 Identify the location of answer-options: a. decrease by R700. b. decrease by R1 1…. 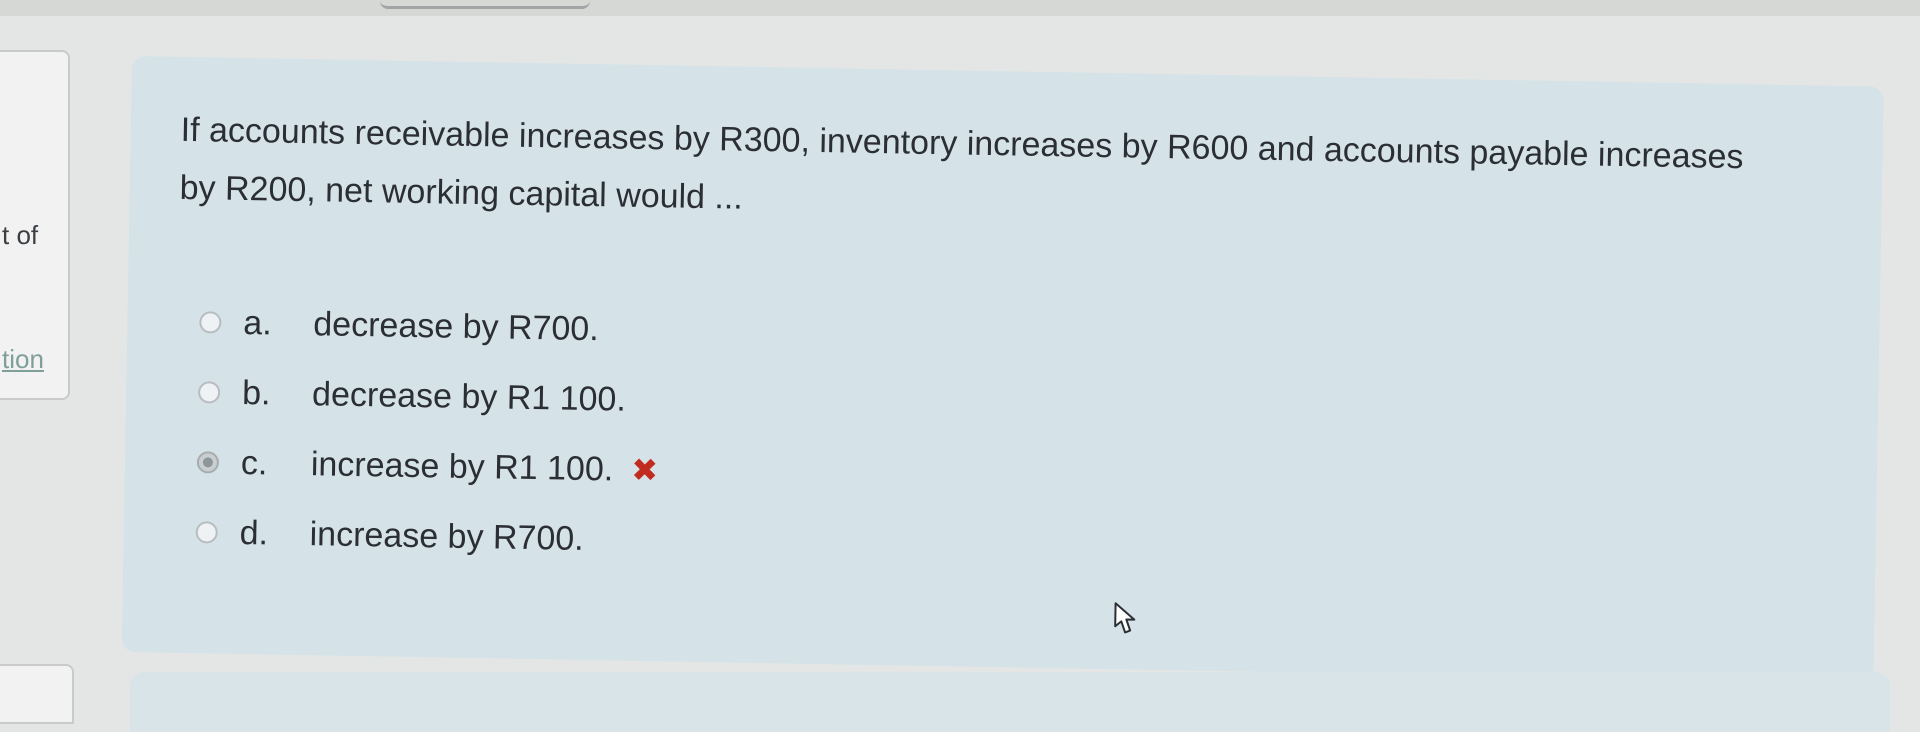
(428, 431).